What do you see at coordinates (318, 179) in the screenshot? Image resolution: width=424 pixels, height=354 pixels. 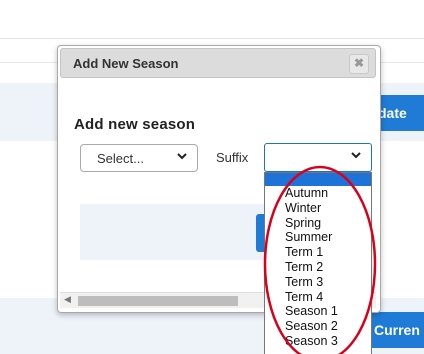 I see `dropdown-option-blank` at bounding box center [318, 179].